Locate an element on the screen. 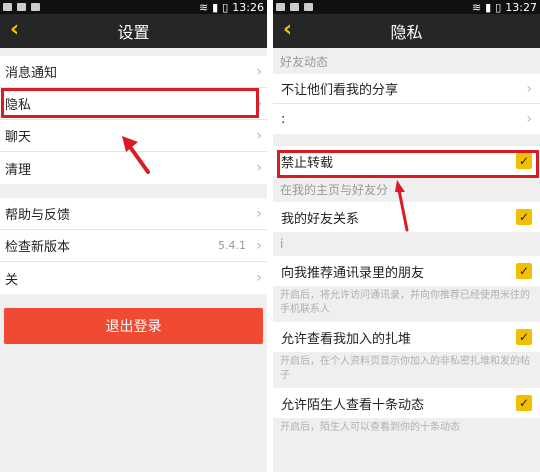  page-title: 隐私 is located at coordinates (406, 32).